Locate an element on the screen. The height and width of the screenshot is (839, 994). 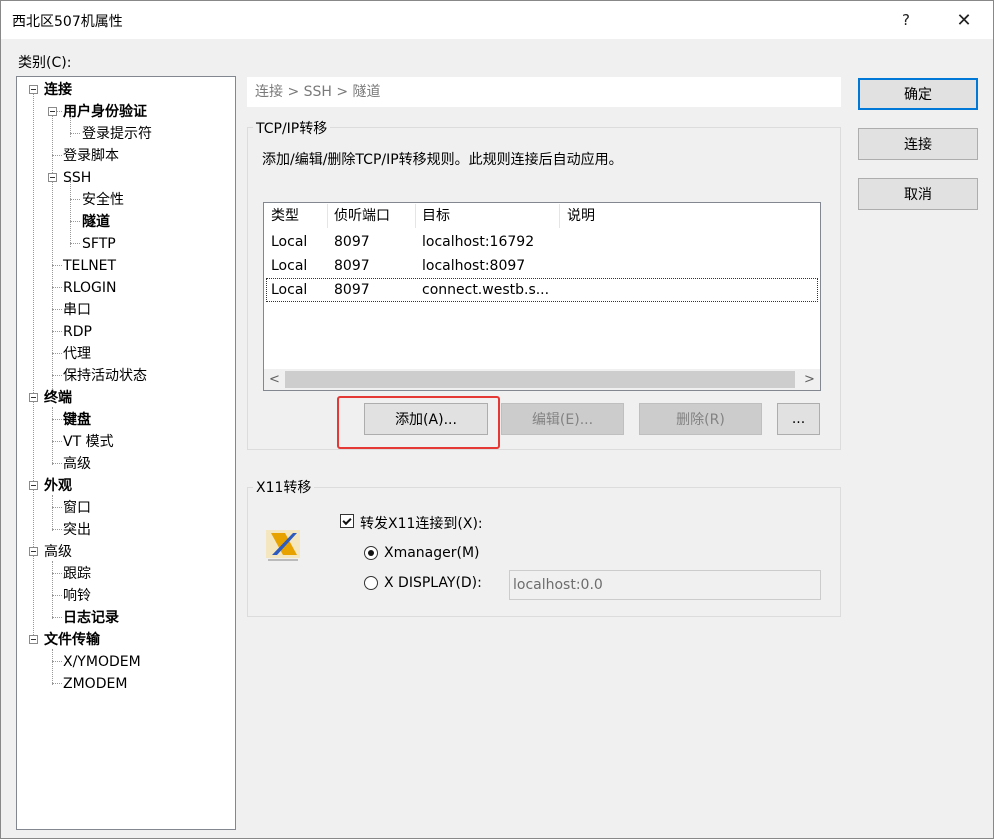
column-header-destination: 目标 is located at coordinates (436, 216).